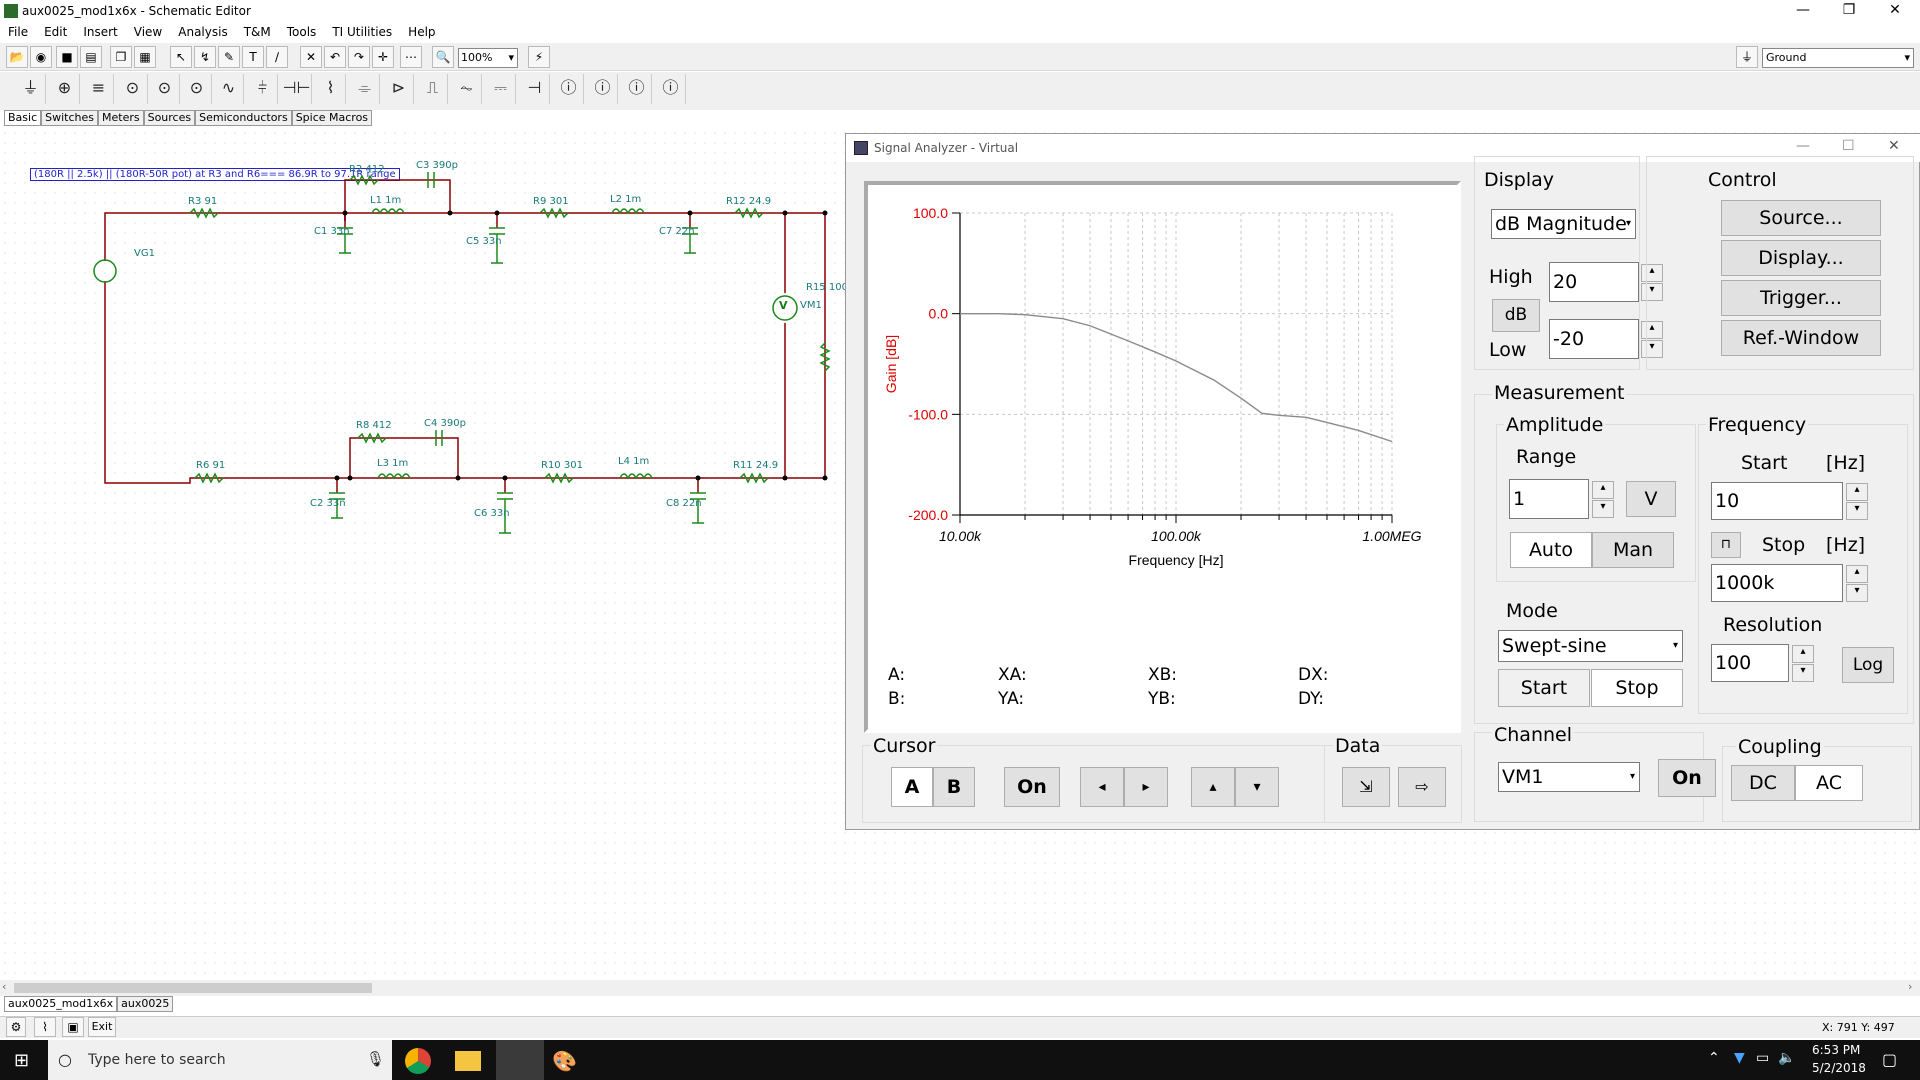 The image size is (1920, 1080). Describe the element at coordinates (1848, 146) in the screenshot. I see `analyzer-maximize-button: ☐` at that location.